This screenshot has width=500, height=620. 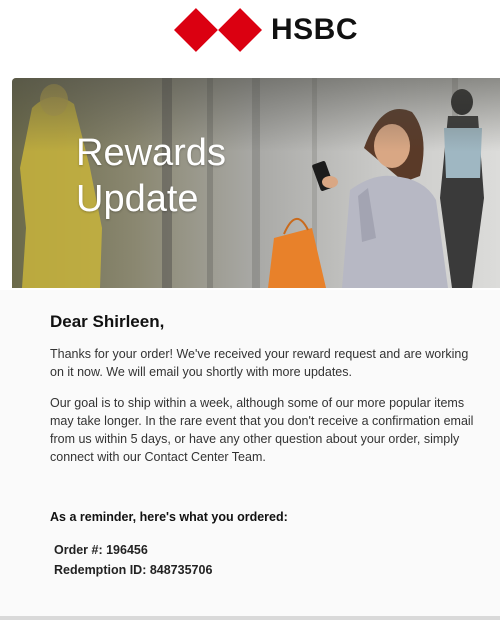 I want to click on hero-title: Rewards Update, so click(x=151, y=176).